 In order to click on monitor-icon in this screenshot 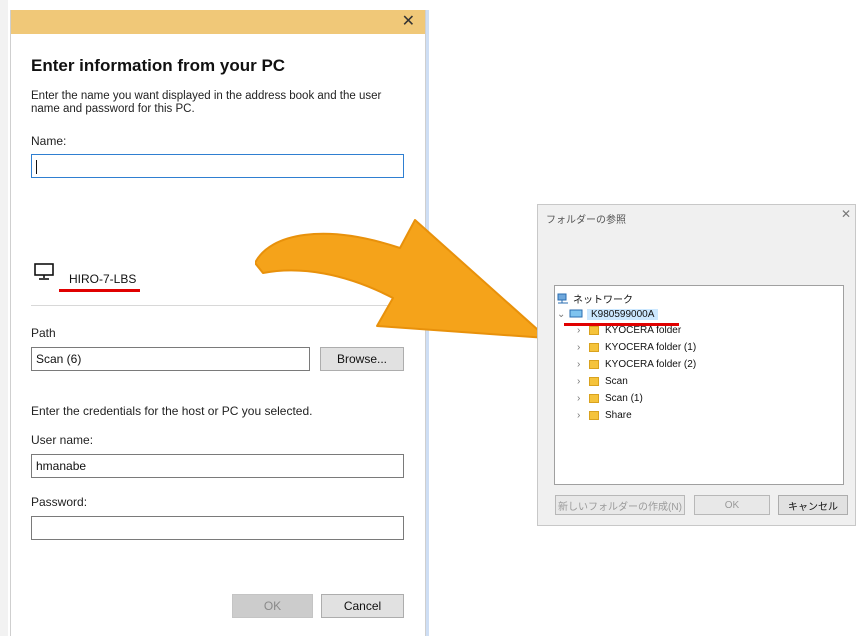, I will do `click(44, 271)`.